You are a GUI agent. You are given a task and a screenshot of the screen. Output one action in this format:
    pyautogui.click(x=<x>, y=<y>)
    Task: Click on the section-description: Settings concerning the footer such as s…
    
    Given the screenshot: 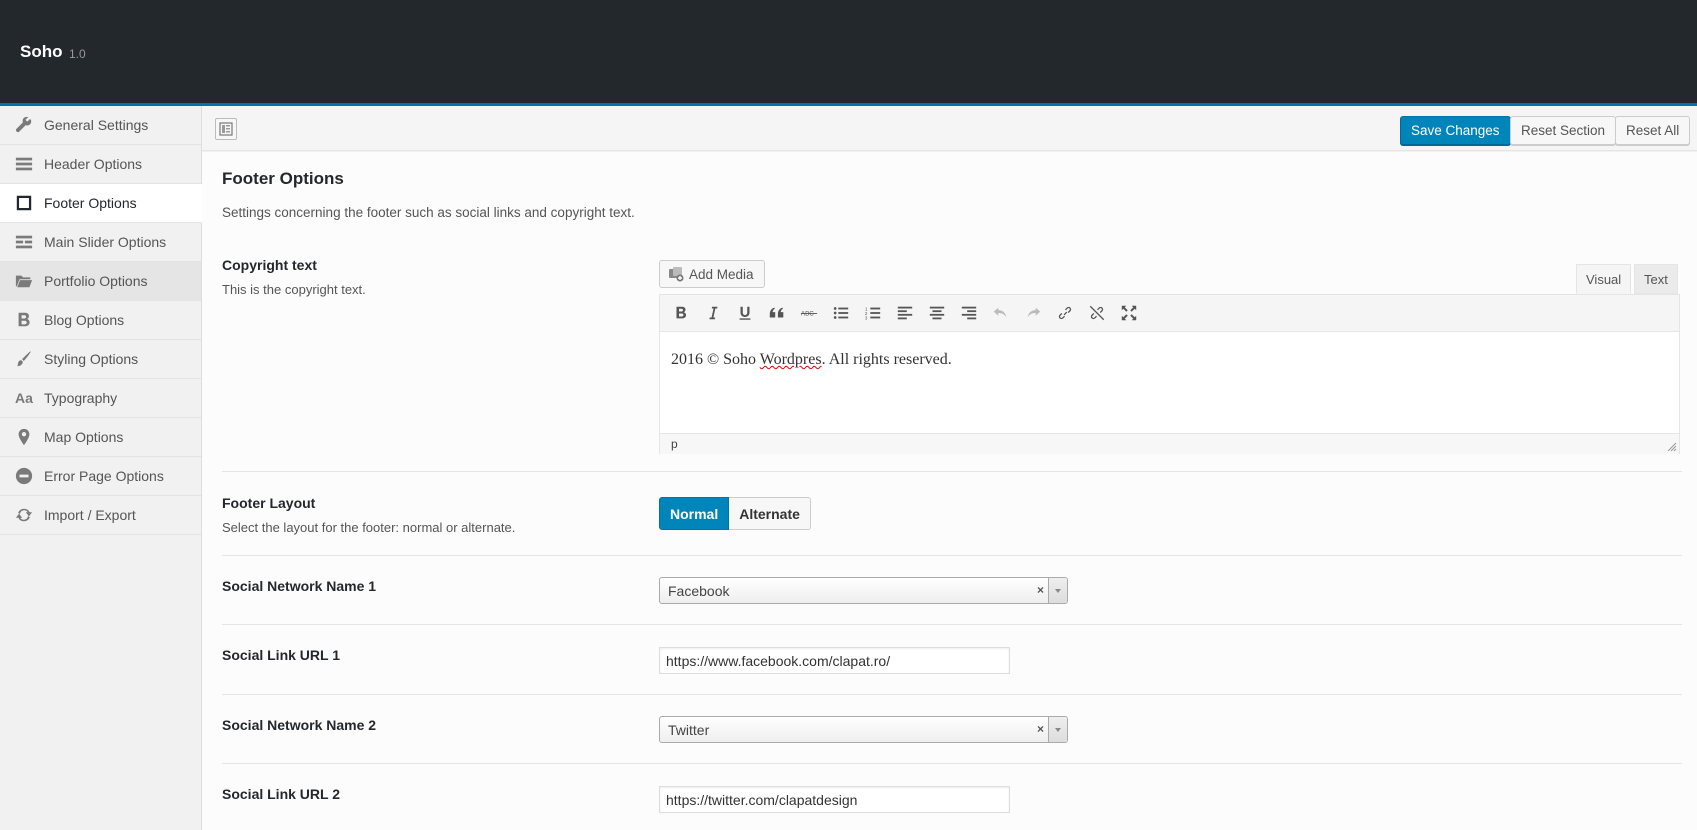 What is the action you would take?
    pyautogui.click(x=428, y=212)
    